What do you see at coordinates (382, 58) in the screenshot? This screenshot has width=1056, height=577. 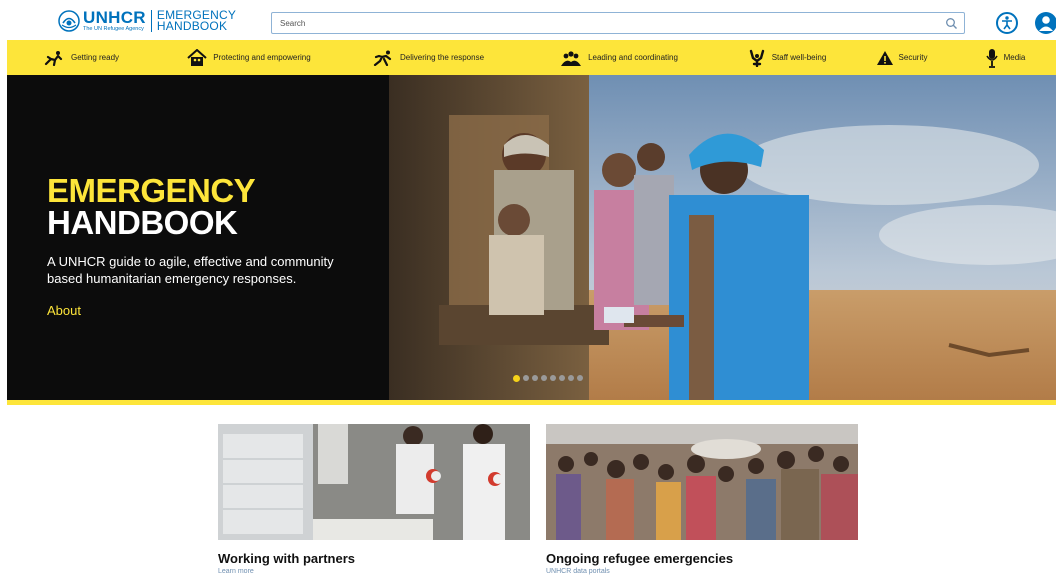 I see `running-person-icon` at bounding box center [382, 58].